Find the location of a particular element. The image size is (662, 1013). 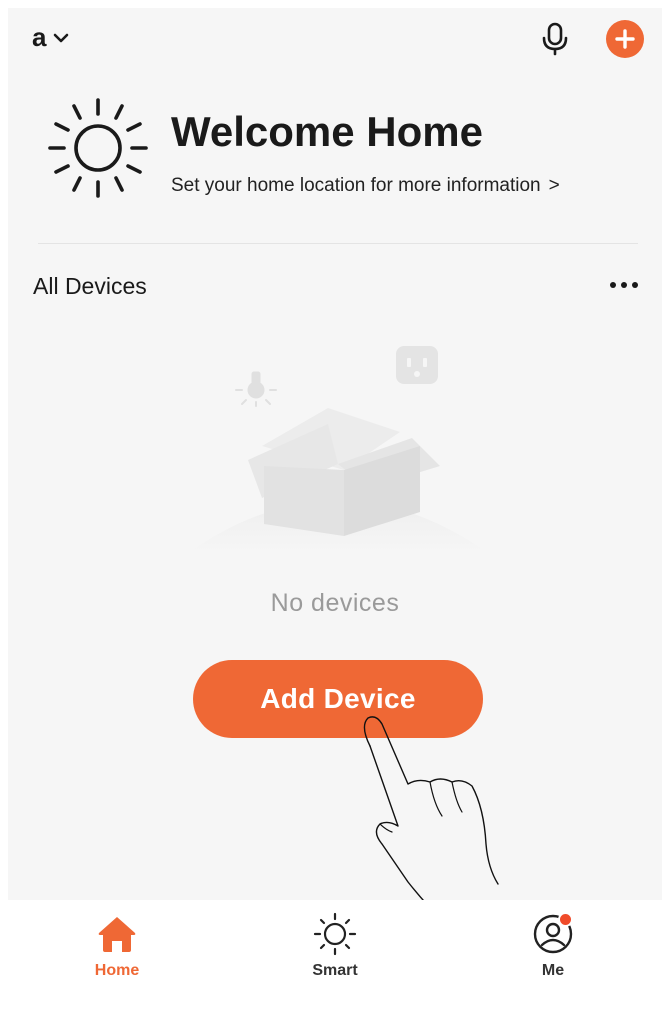

nav-item-smart: Smart is located at coordinates (335, 956).